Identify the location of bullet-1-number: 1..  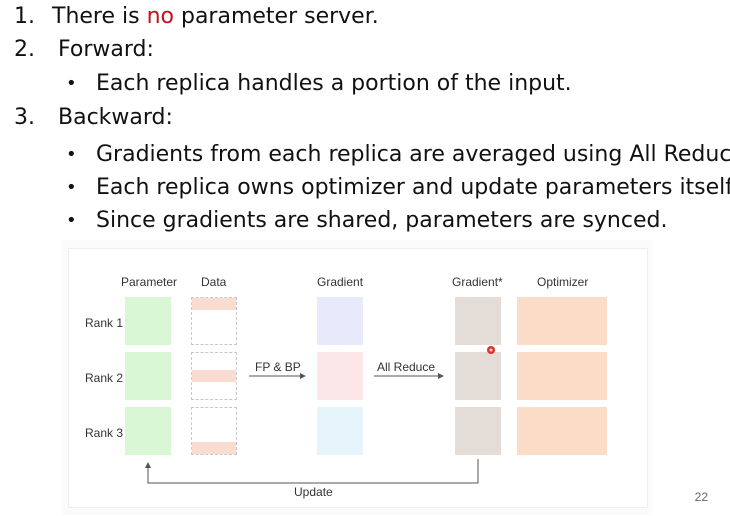
(24, 16).